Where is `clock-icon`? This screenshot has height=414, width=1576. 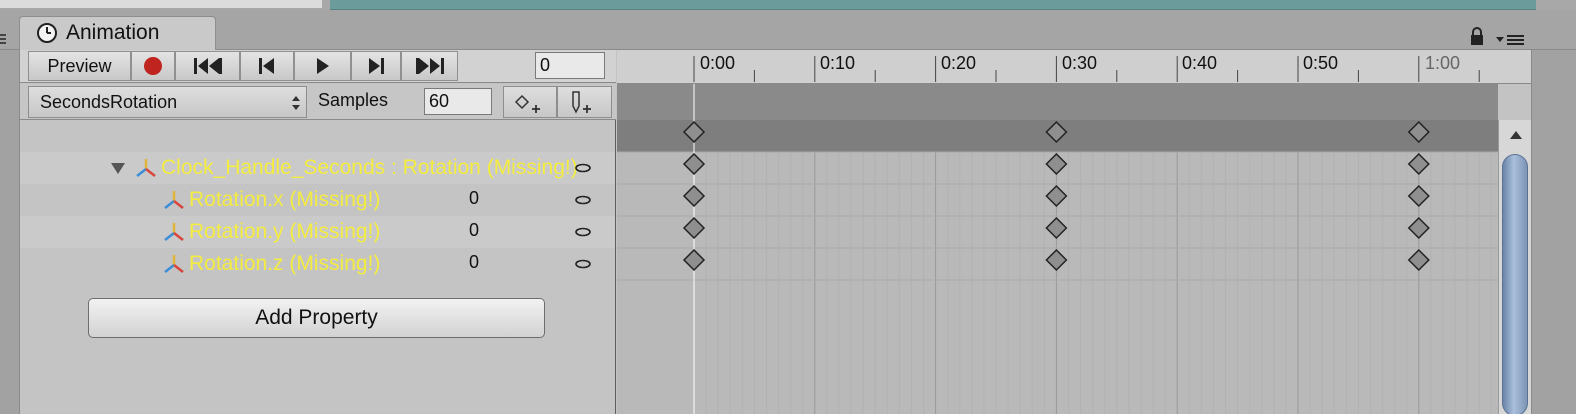
clock-icon is located at coordinates (47, 33).